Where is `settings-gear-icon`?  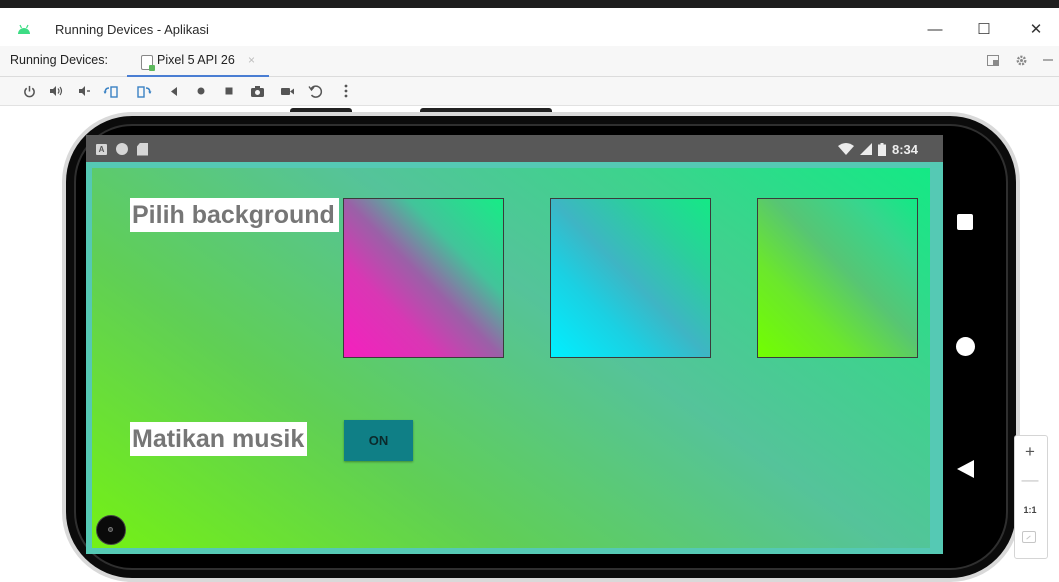
settings-gear-icon is located at coordinates (1021, 60).